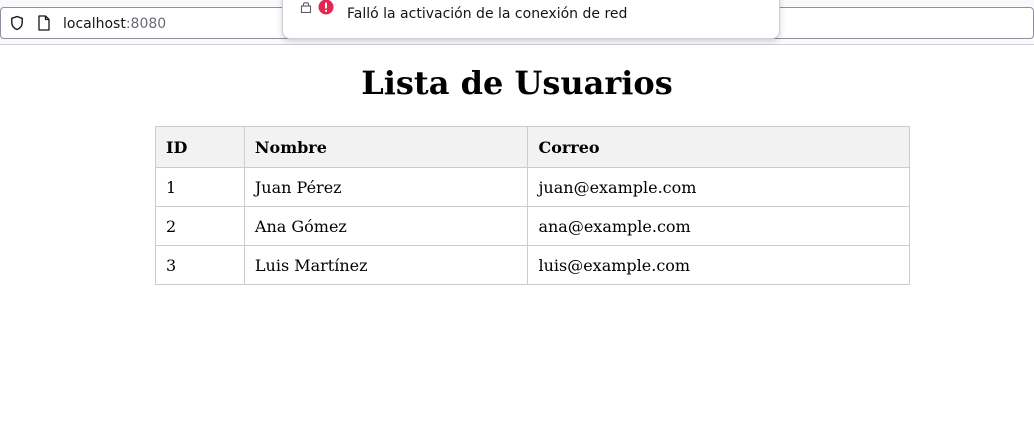  I want to click on table-row: 2 Ana Gómez ana@example.com, so click(532, 226).